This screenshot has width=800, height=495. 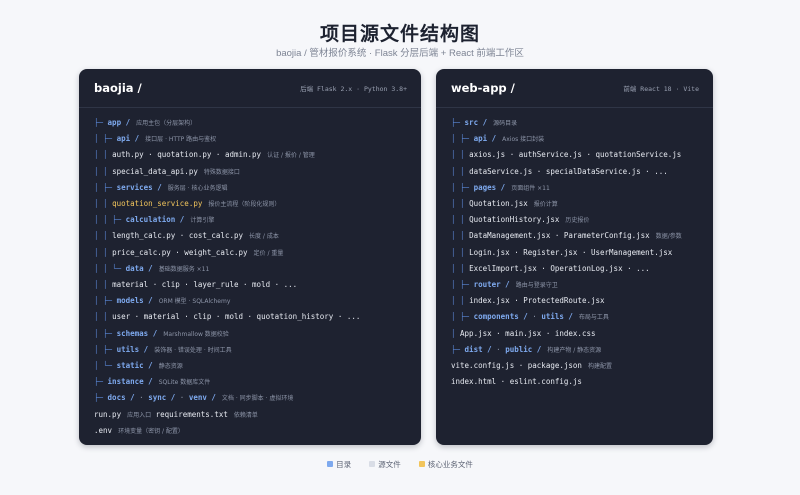 I want to click on tree-annotation: 应用主包（分层架构）, so click(x=166, y=123).